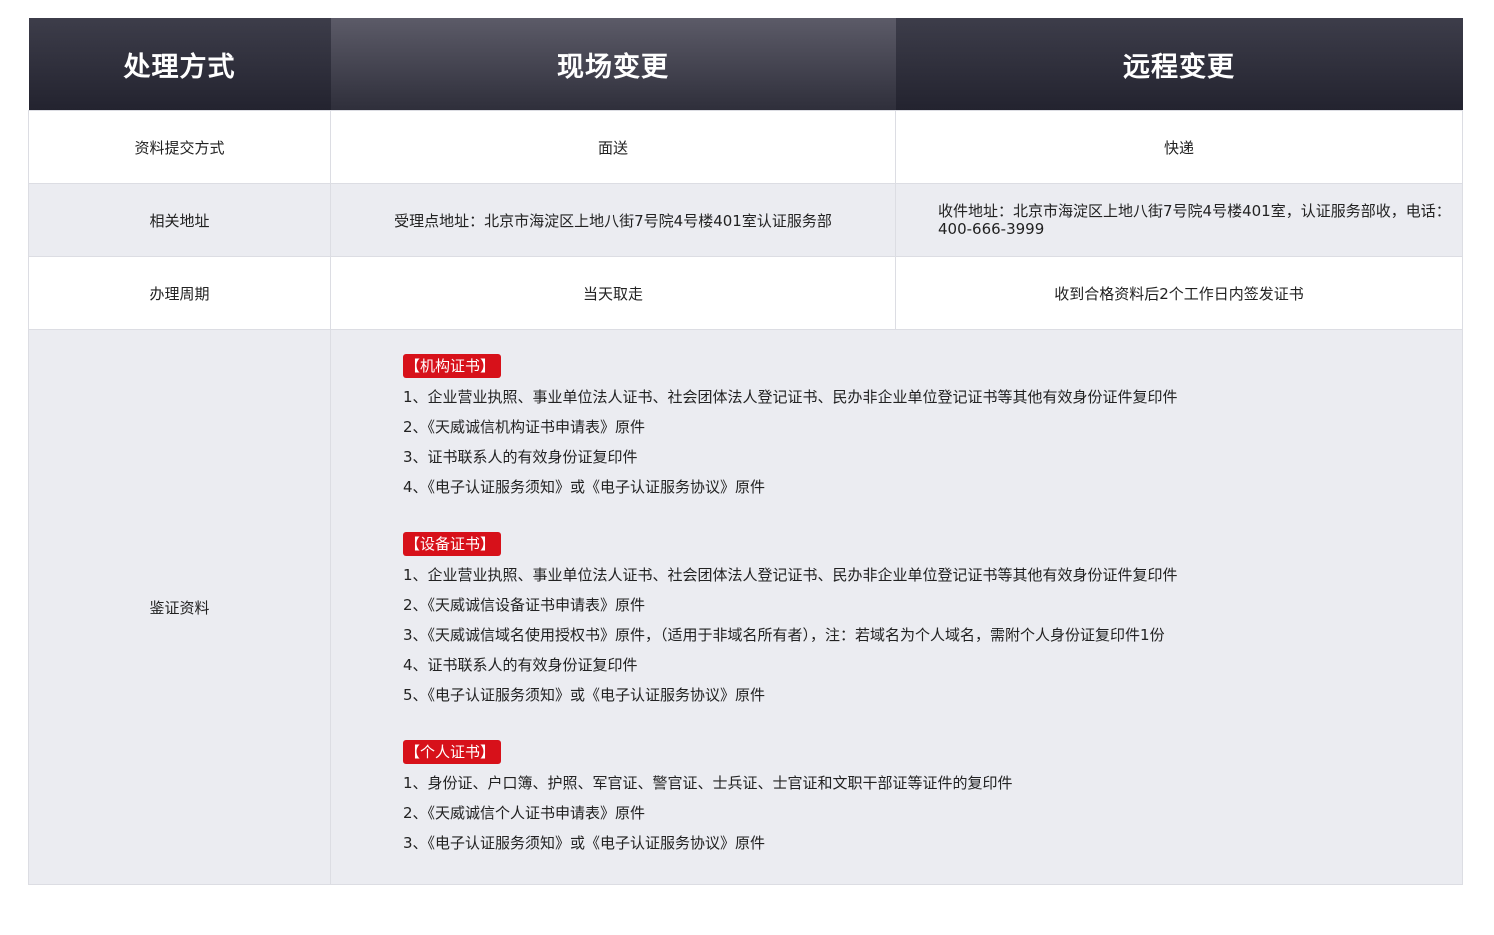 The height and width of the screenshot is (935, 1494). Describe the element at coordinates (524, 427) in the screenshot. I see `list-item: 2、《天威诚信机构证书申请表》原件` at that location.